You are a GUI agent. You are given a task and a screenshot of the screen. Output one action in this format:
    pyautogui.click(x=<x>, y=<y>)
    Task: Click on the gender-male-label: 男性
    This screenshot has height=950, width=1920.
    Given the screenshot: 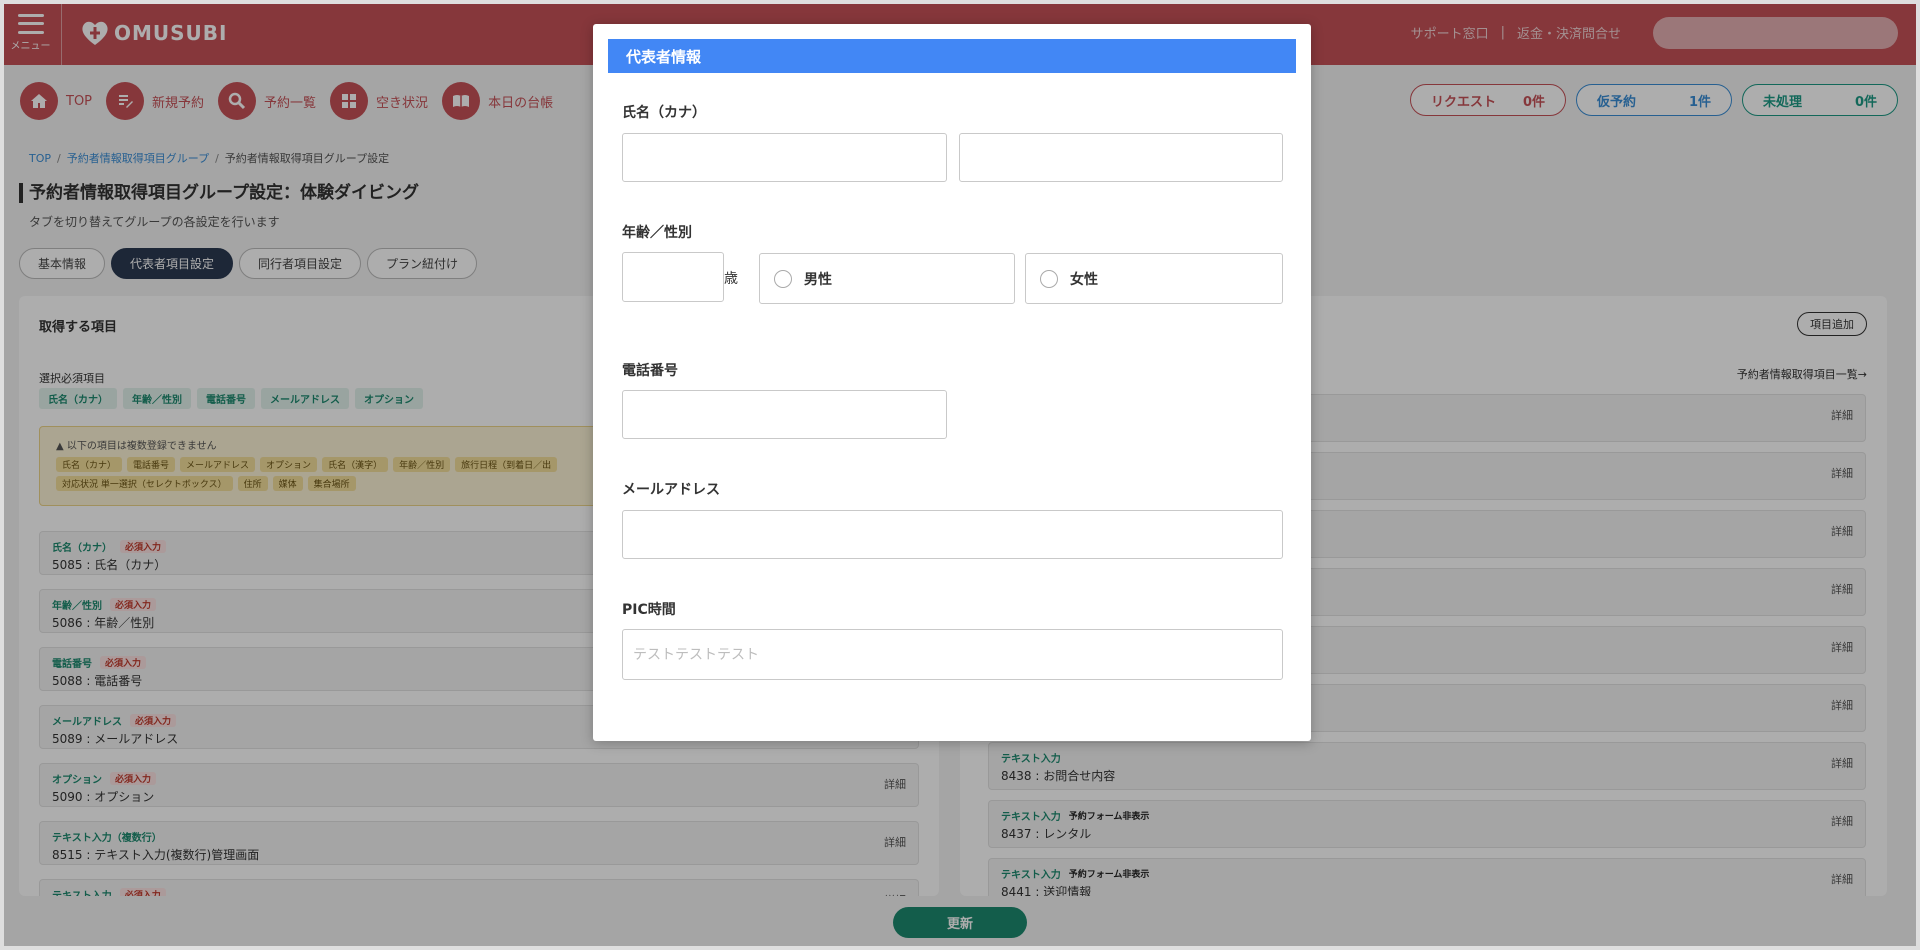 What is the action you would take?
    pyautogui.click(x=818, y=279)
    